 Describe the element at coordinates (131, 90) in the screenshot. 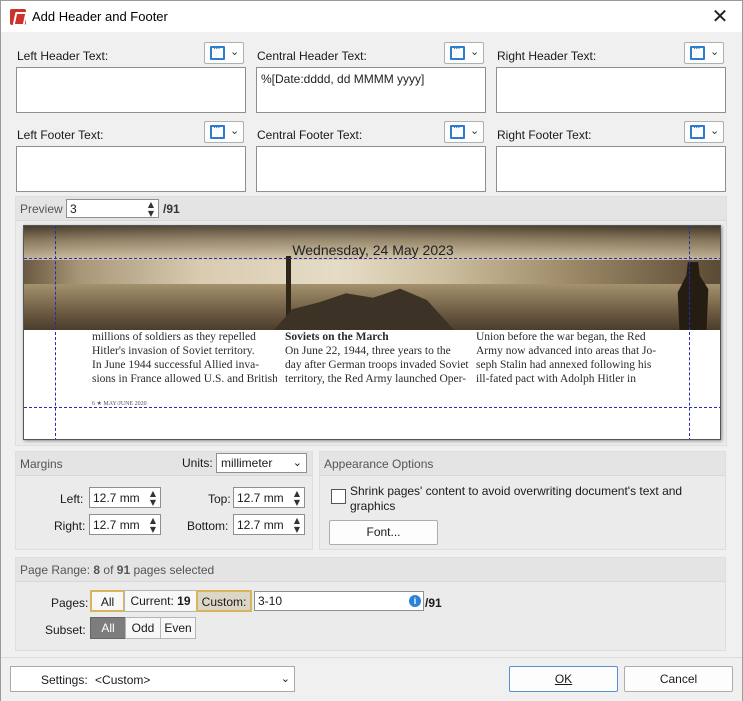

I see `left-header-input` at that location.